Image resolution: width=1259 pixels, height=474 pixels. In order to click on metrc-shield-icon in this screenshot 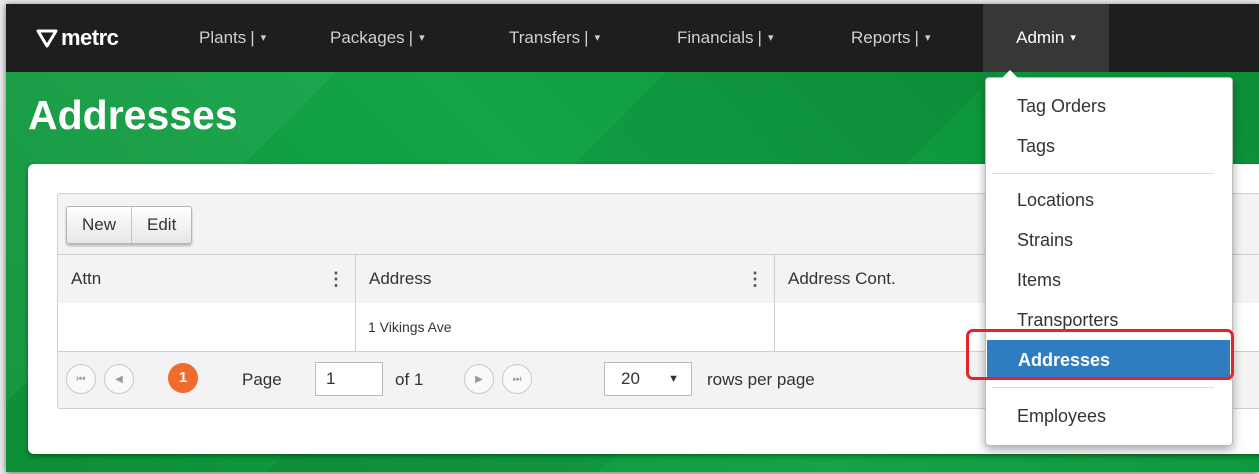, I will do `click(47, 38)`.